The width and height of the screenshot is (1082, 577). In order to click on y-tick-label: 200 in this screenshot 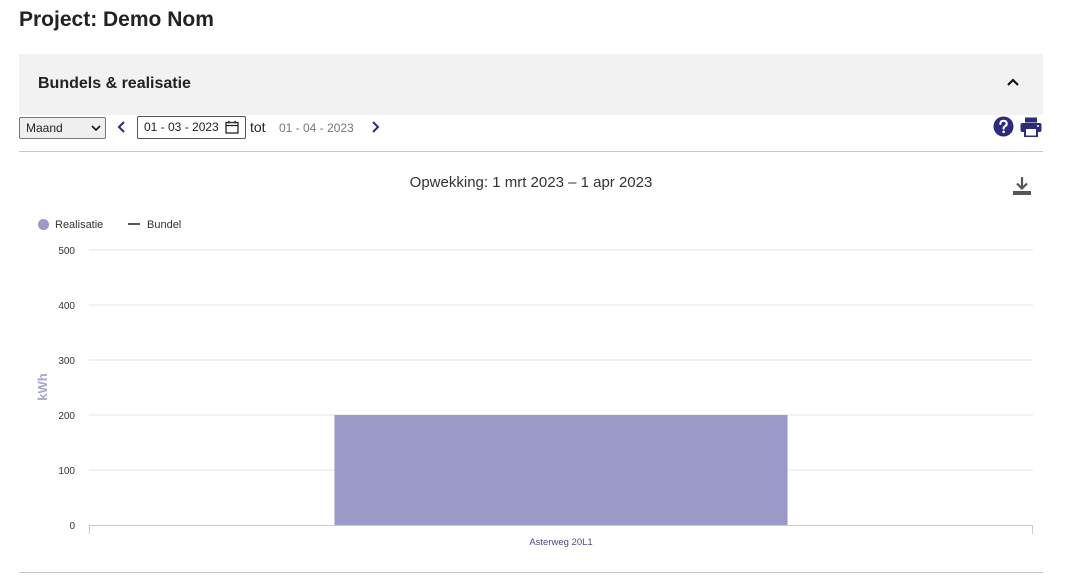, I will do `click(66, 416)`.